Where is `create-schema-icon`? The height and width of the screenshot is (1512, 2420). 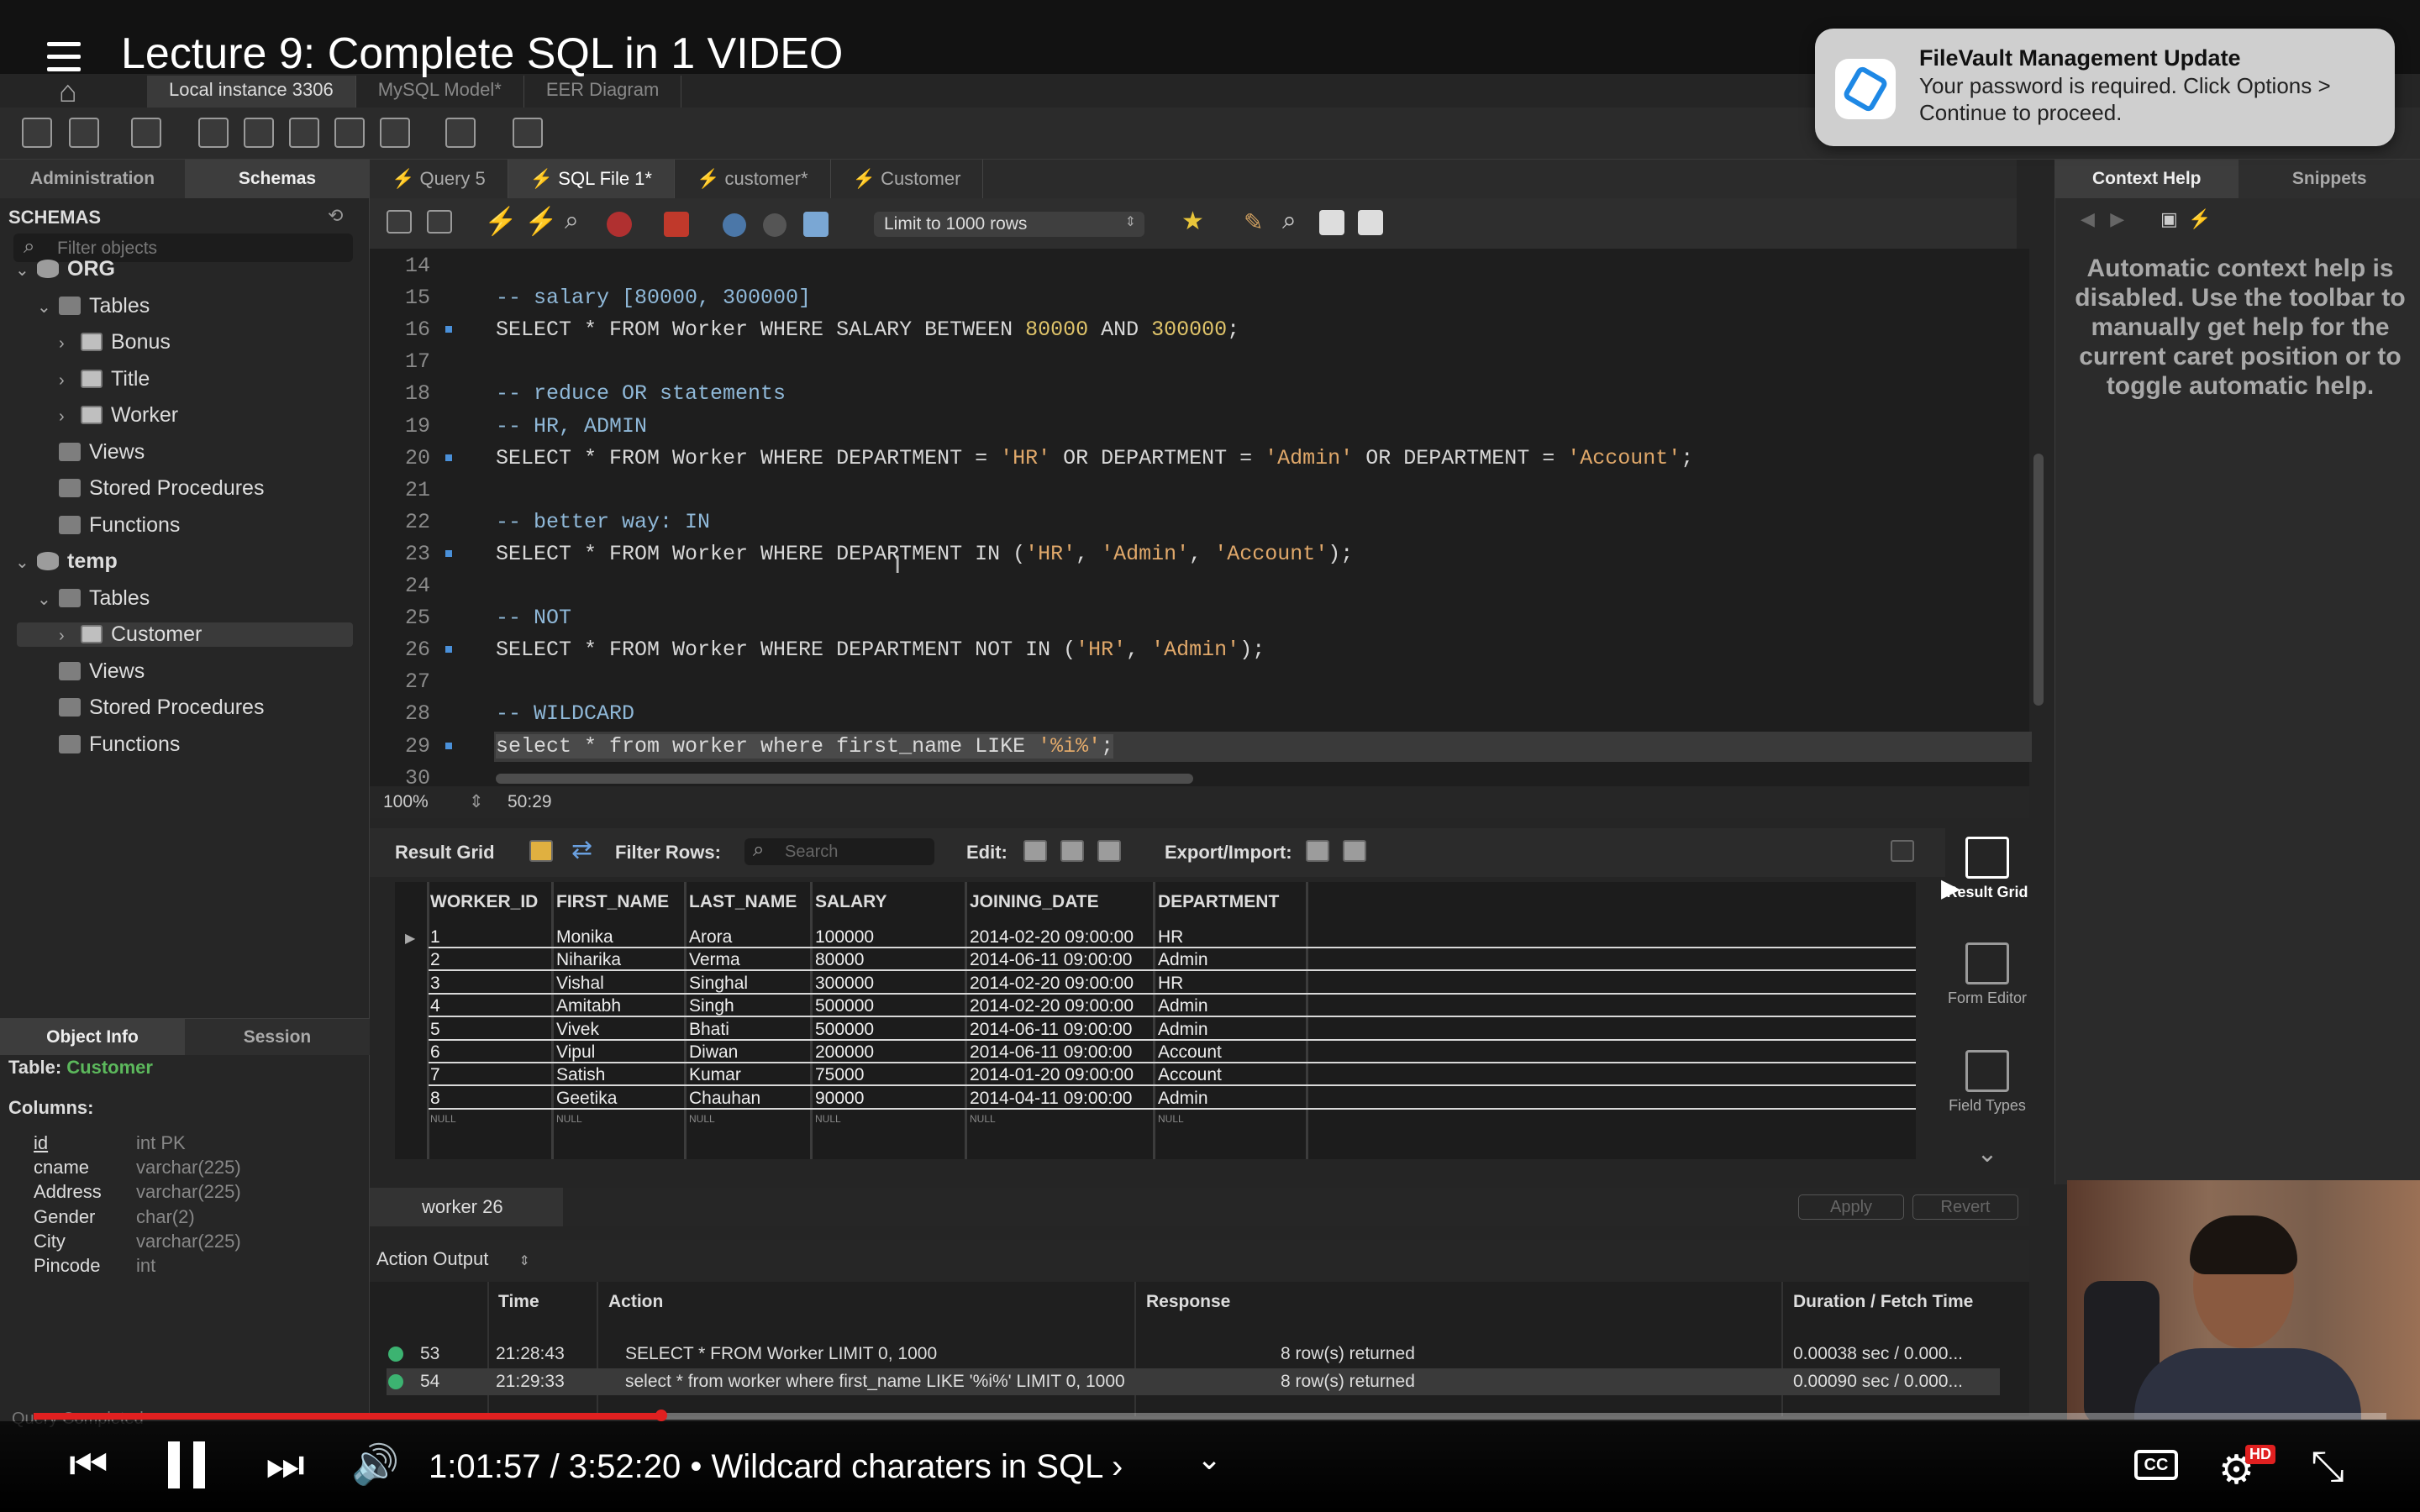
create-schema-icon is located at coordinates (214, 133).